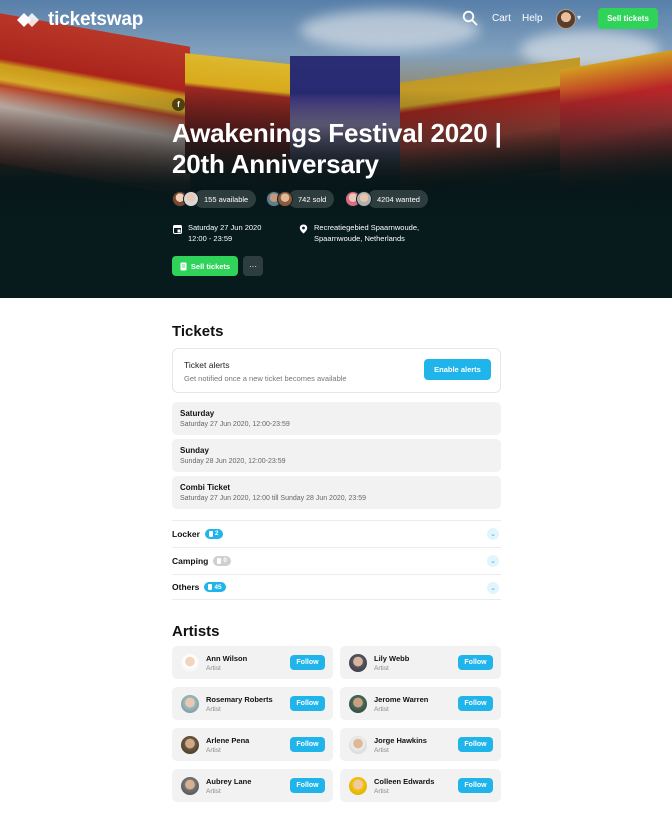  What do you see at coordinates (397, 199) in the screenshot?
I see `stat-wanted-label: 4204 wanted` at bounding box center [397, 199].